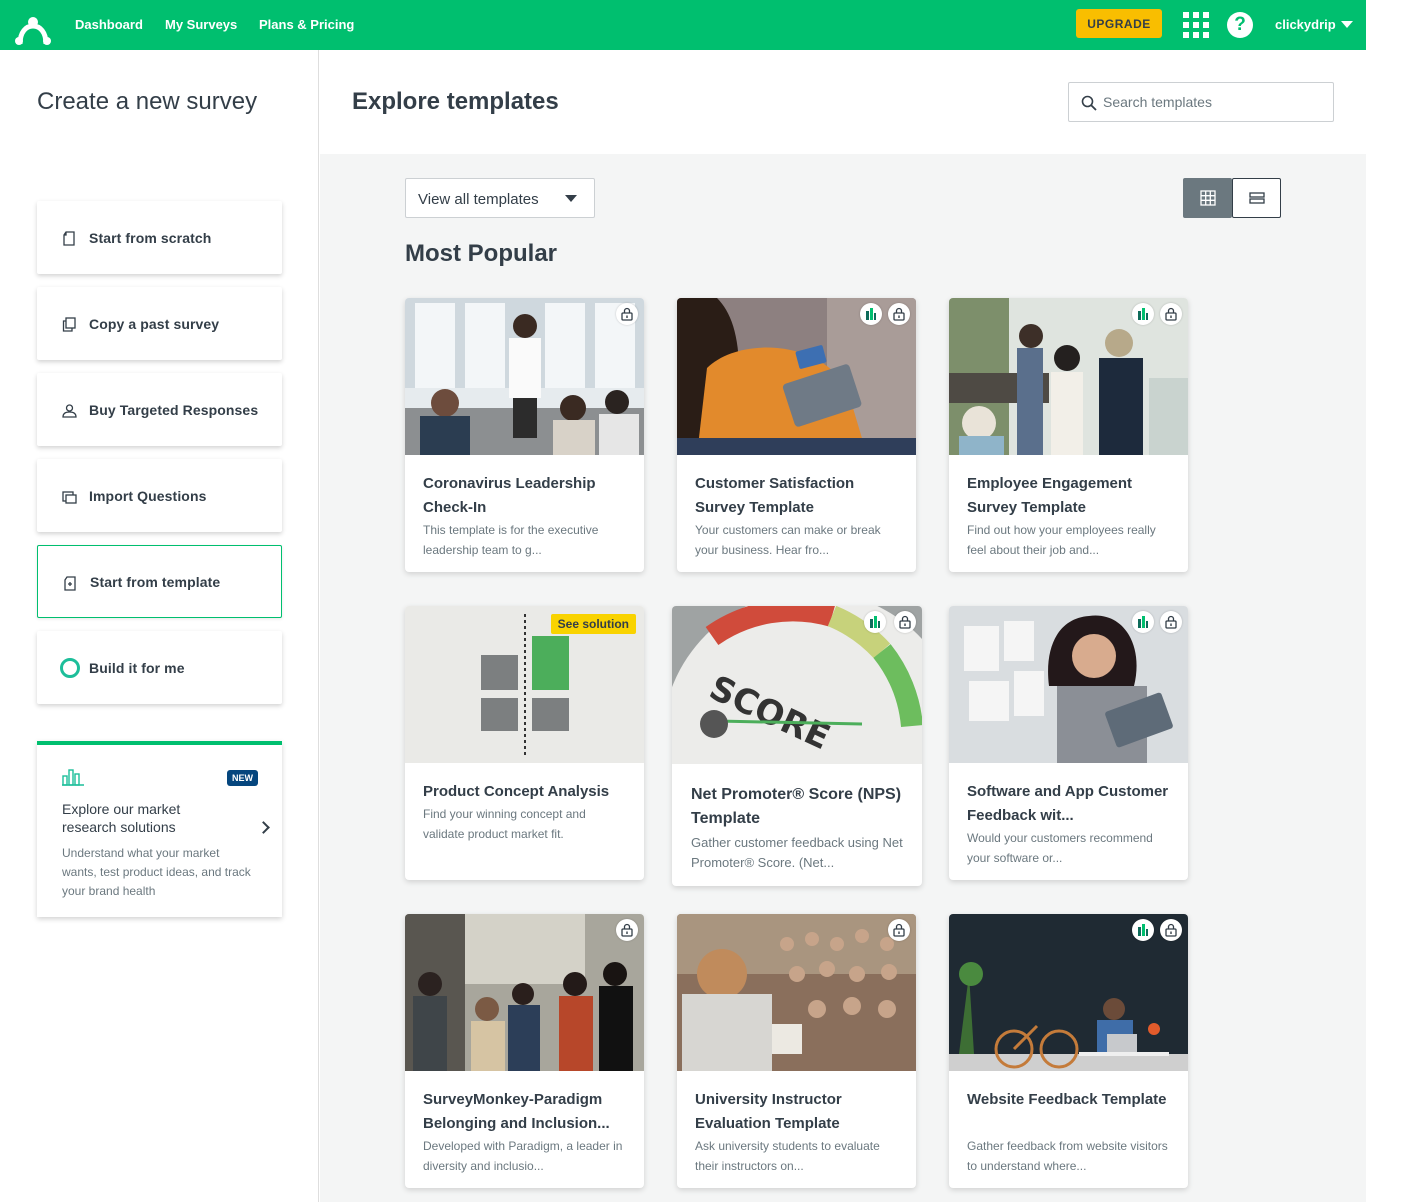 The width and height of the screenshot is (1407, 1202). What do you see at coordinates (1196, 25) in the screenshot?
I see `apps-grid-icon` at bounding box center [1196, 25].